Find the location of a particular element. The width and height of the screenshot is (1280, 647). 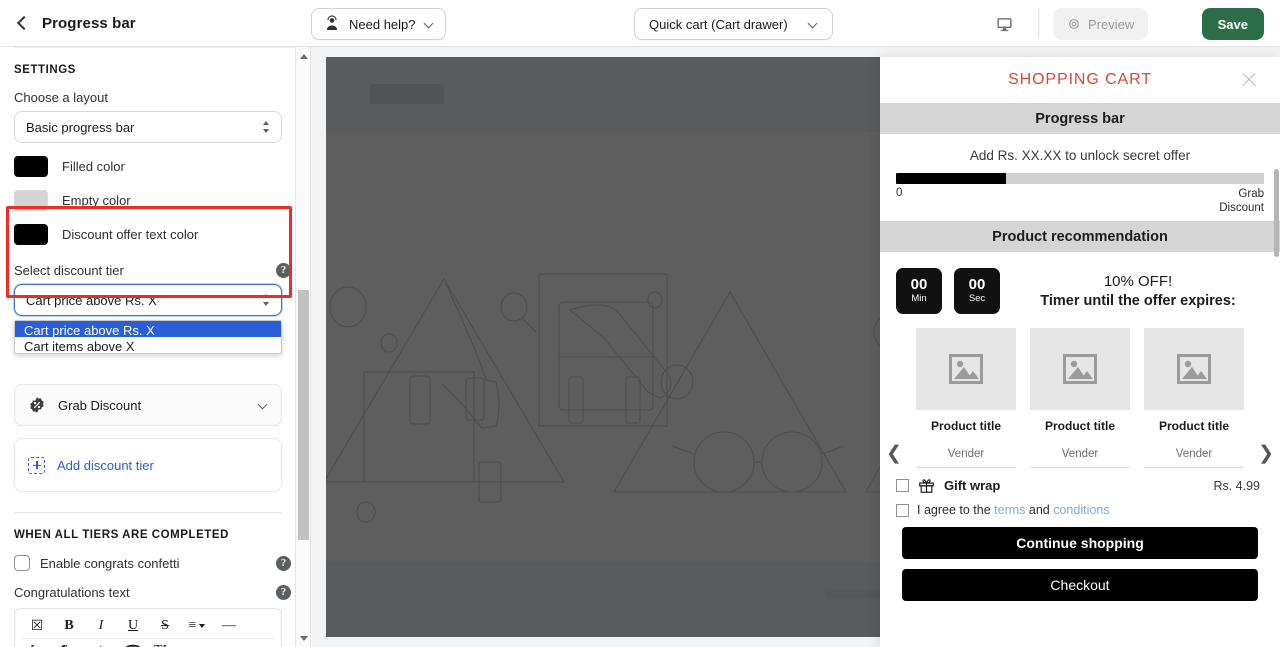

gift-wrap-price: Rs. 4.99 is located at coordinates (1236, 485).